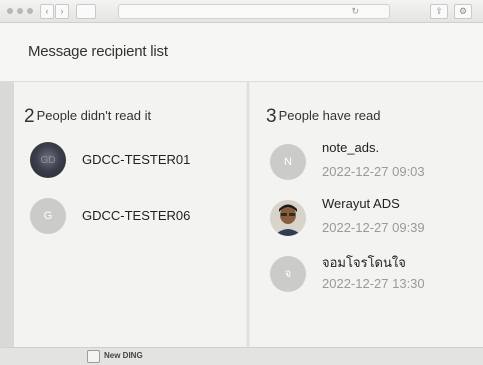 This screenshot has width=483, height=365. I want to click on read-time: 2022-12-27 09:39, so click(373, 227).